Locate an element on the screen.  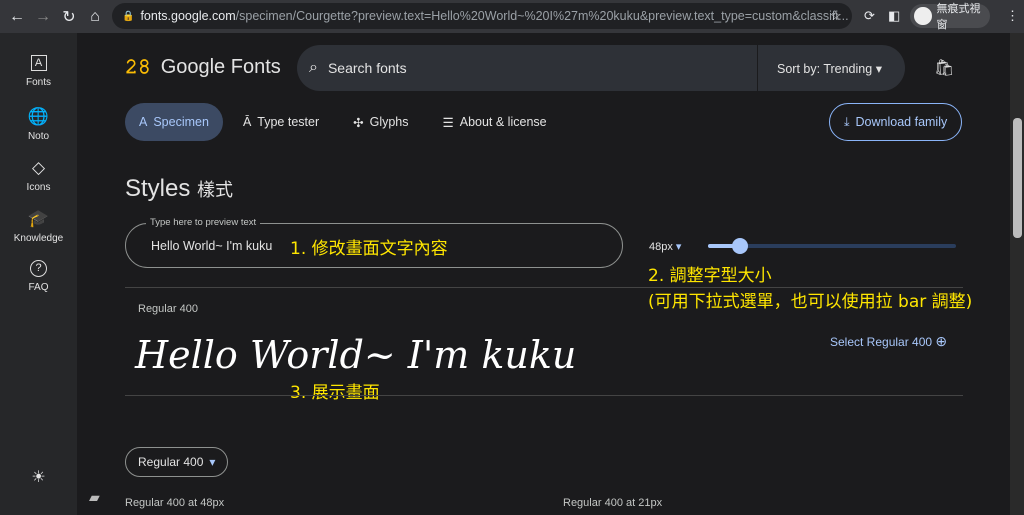
url-host: fonts.google.com is located at coordinates (188, 16).